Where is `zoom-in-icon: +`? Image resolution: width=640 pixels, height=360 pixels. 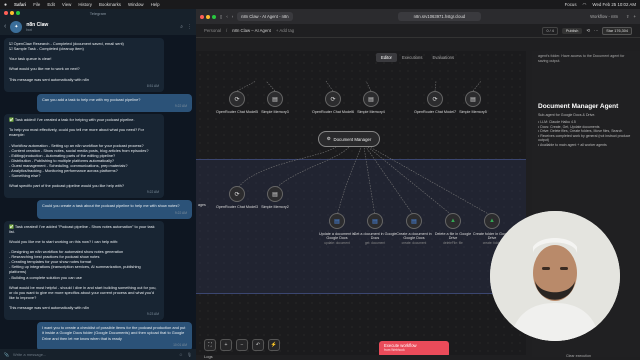 zoom-in-icon: + is located at coordinates (226, 345).